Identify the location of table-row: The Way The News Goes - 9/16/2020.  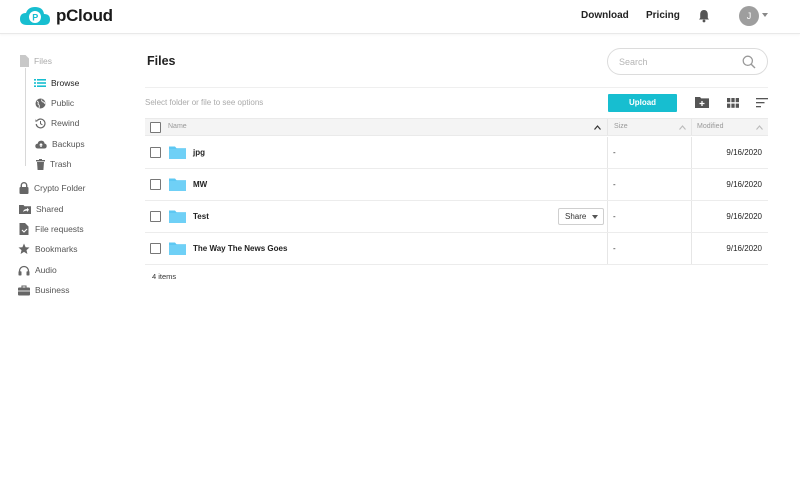
(456, 249).